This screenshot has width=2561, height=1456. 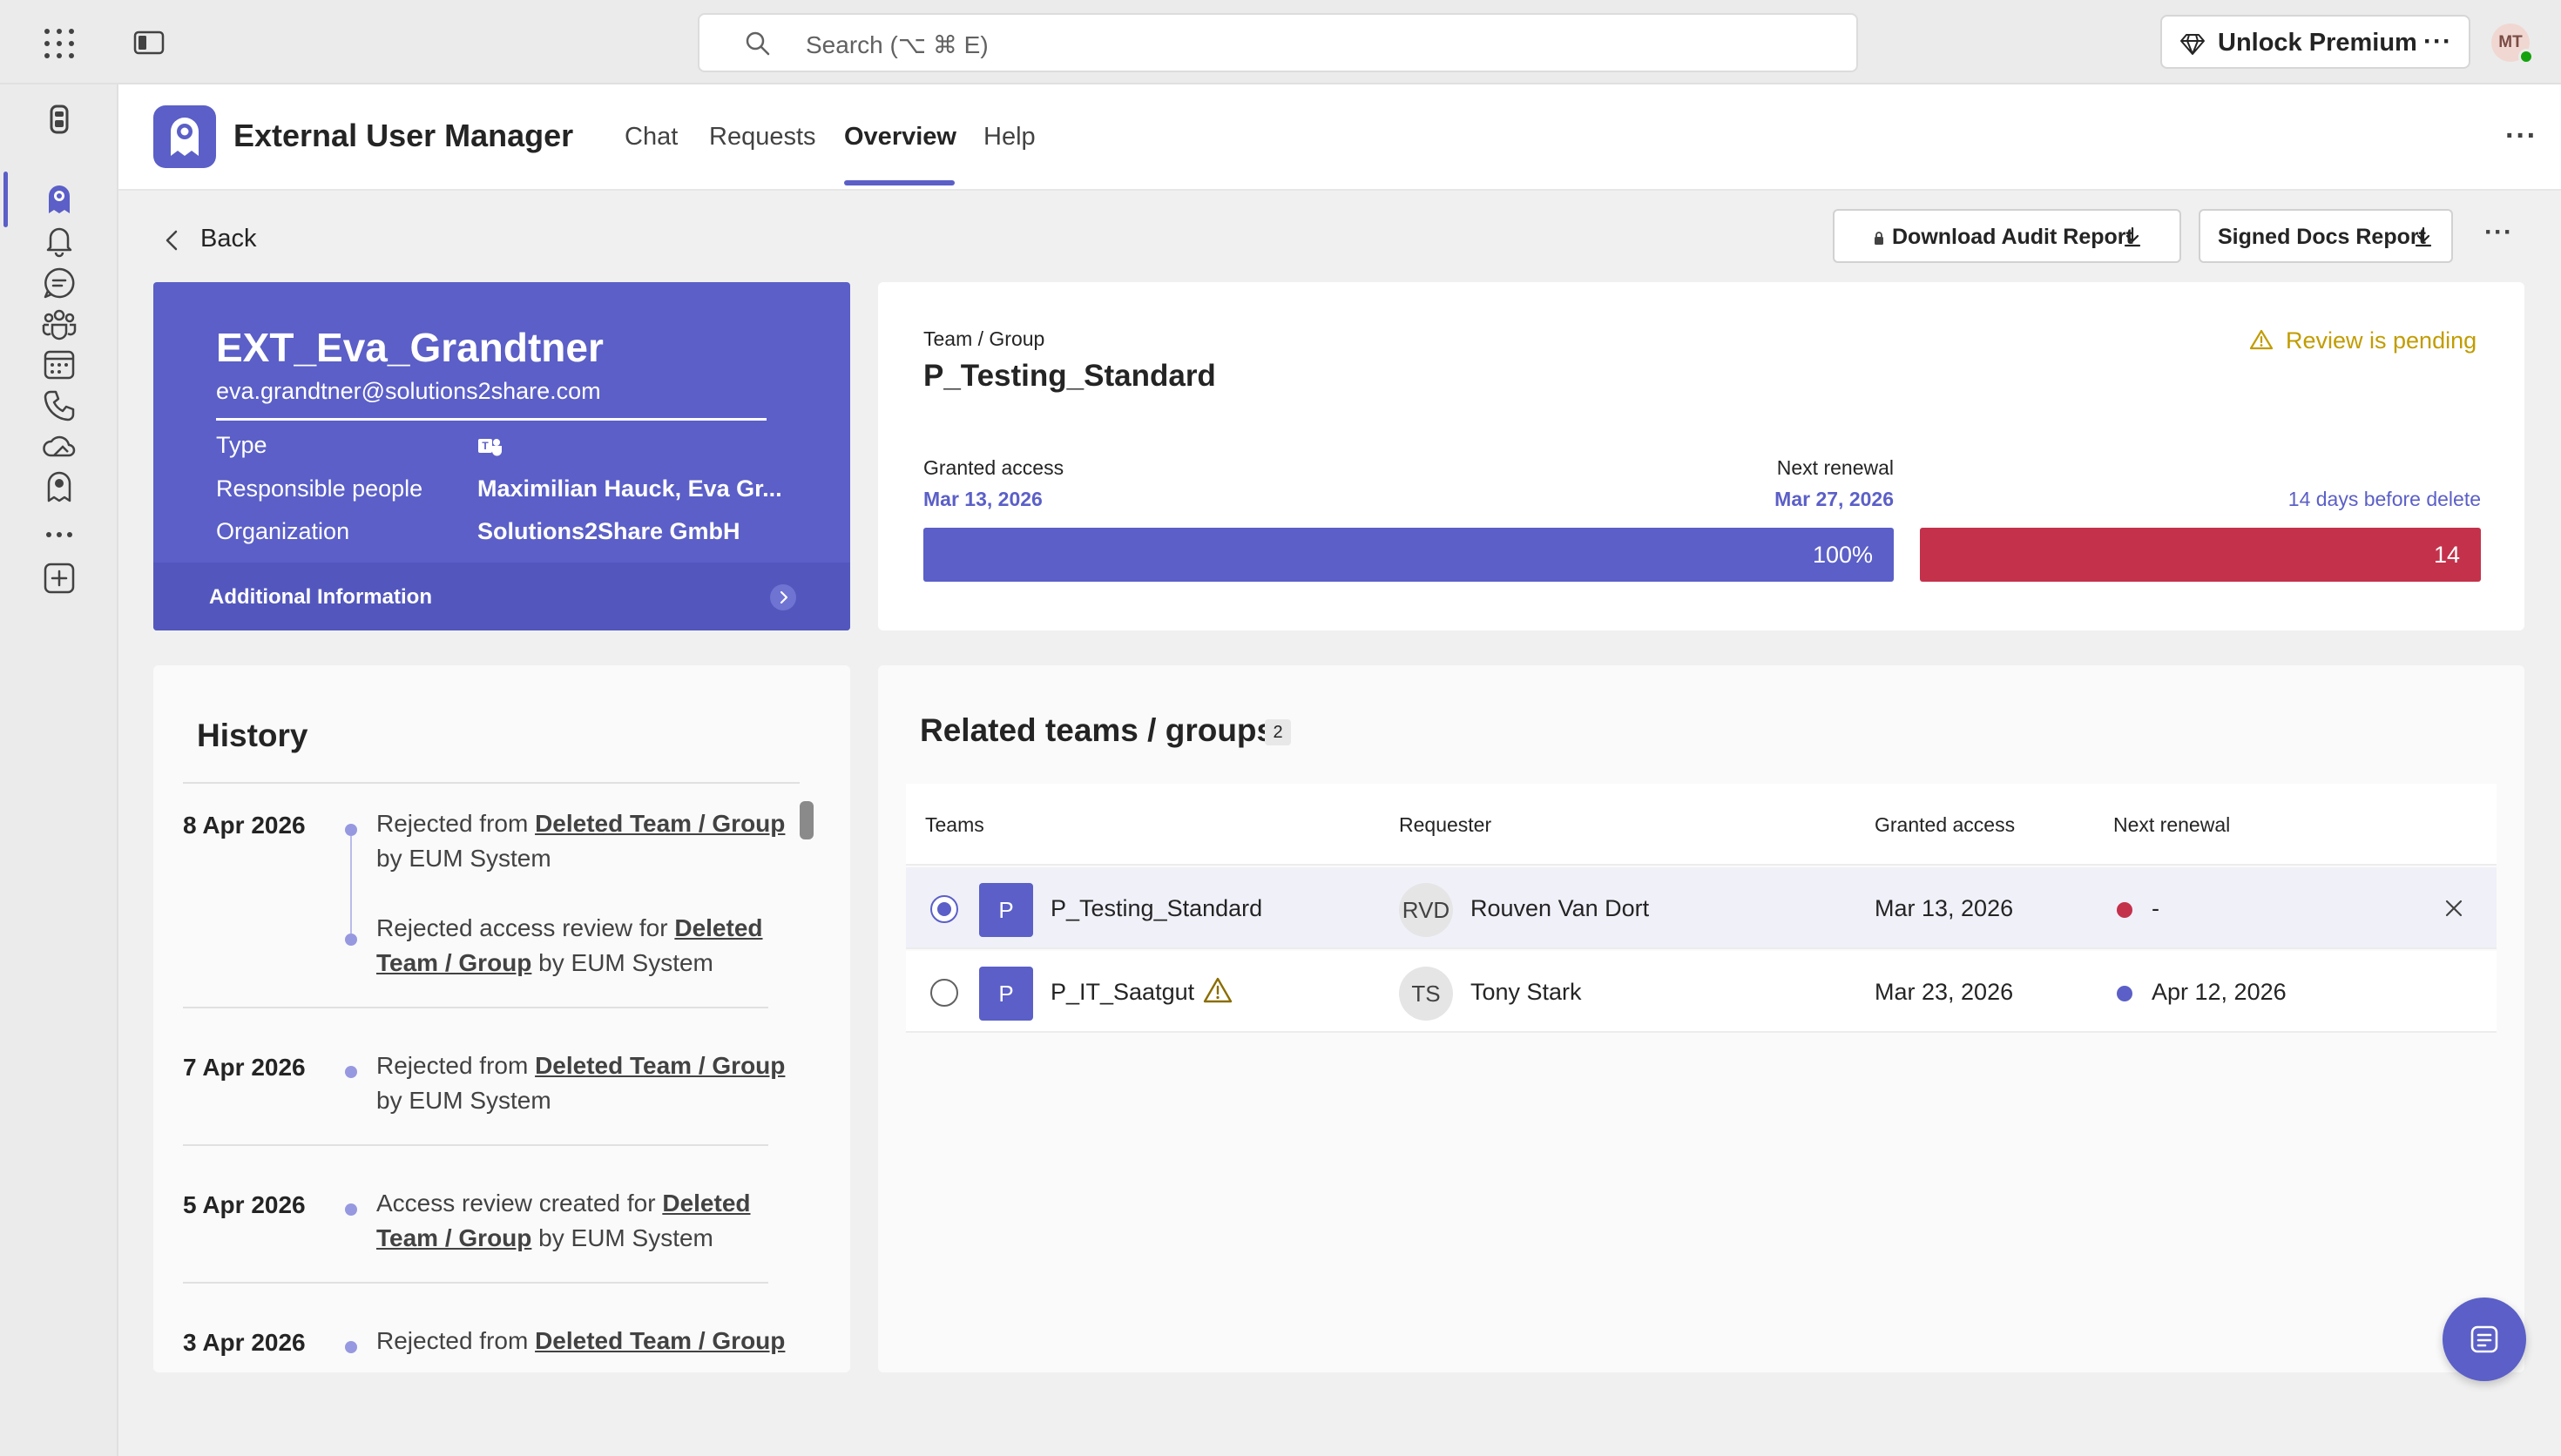 I want to click on requester-avatar: RVD, so click(x=1426, y=910).